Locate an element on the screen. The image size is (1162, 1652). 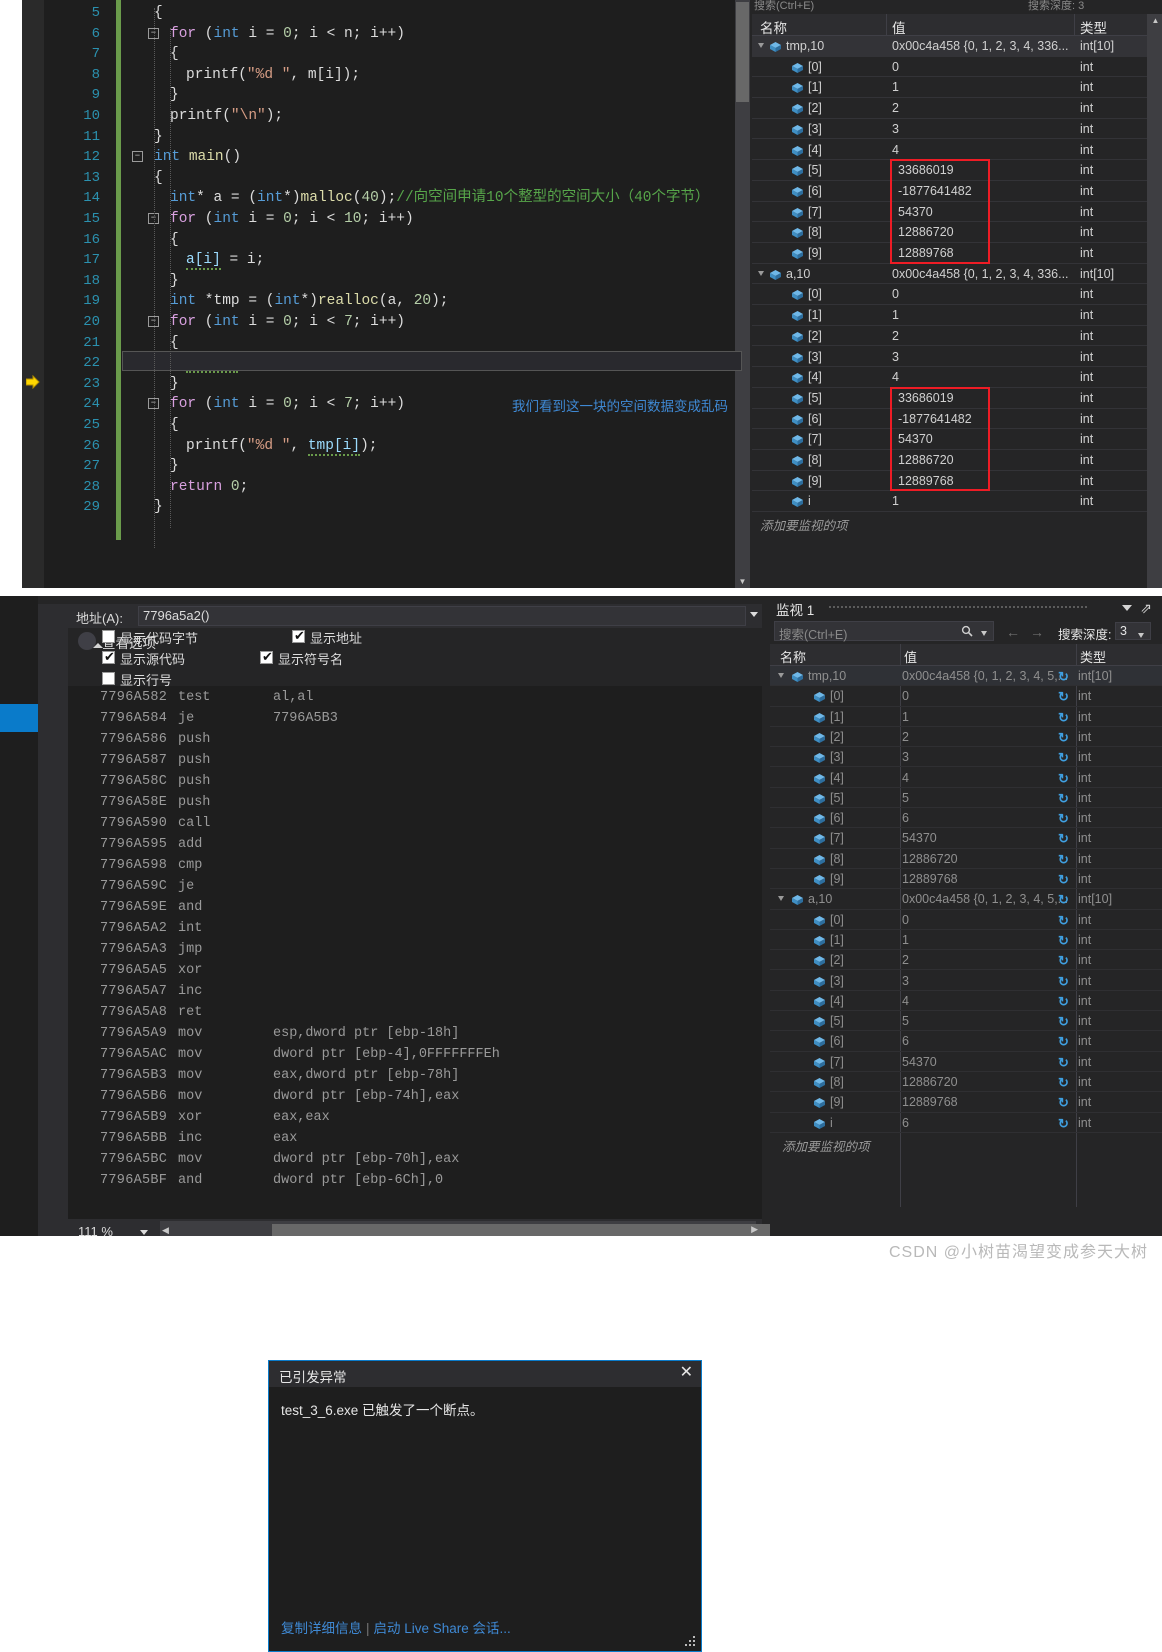
pin-icon: ⇗ is located at coordinates (1146, 608).